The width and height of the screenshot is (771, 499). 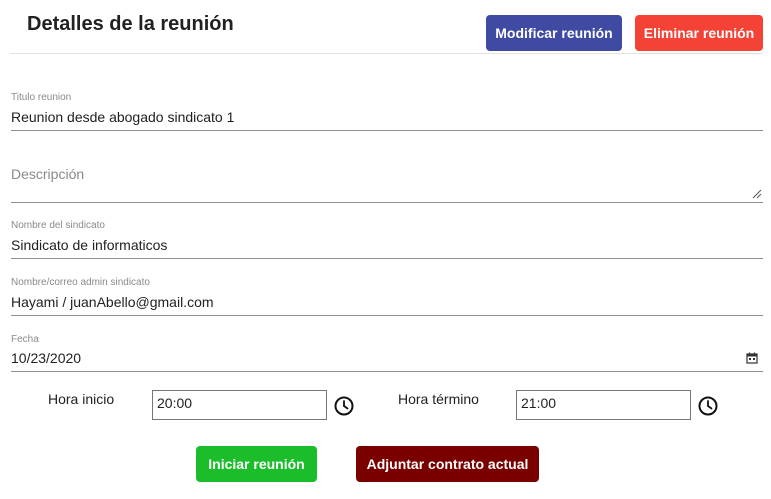 What do you see at coordinates (699, 33) in the screenshot?
I see `delete-meeting-button: Eliminar reunión` at bounding box center [699, 33].